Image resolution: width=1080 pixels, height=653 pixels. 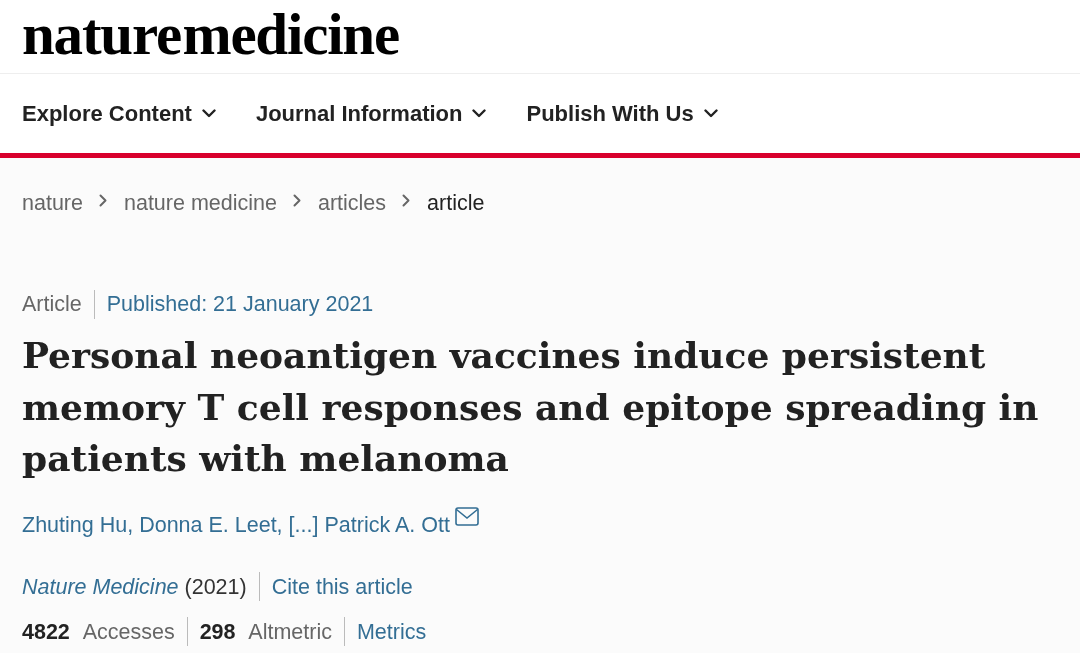 I want to click on metrics-link: Metrics, so click(x=391, y=631).